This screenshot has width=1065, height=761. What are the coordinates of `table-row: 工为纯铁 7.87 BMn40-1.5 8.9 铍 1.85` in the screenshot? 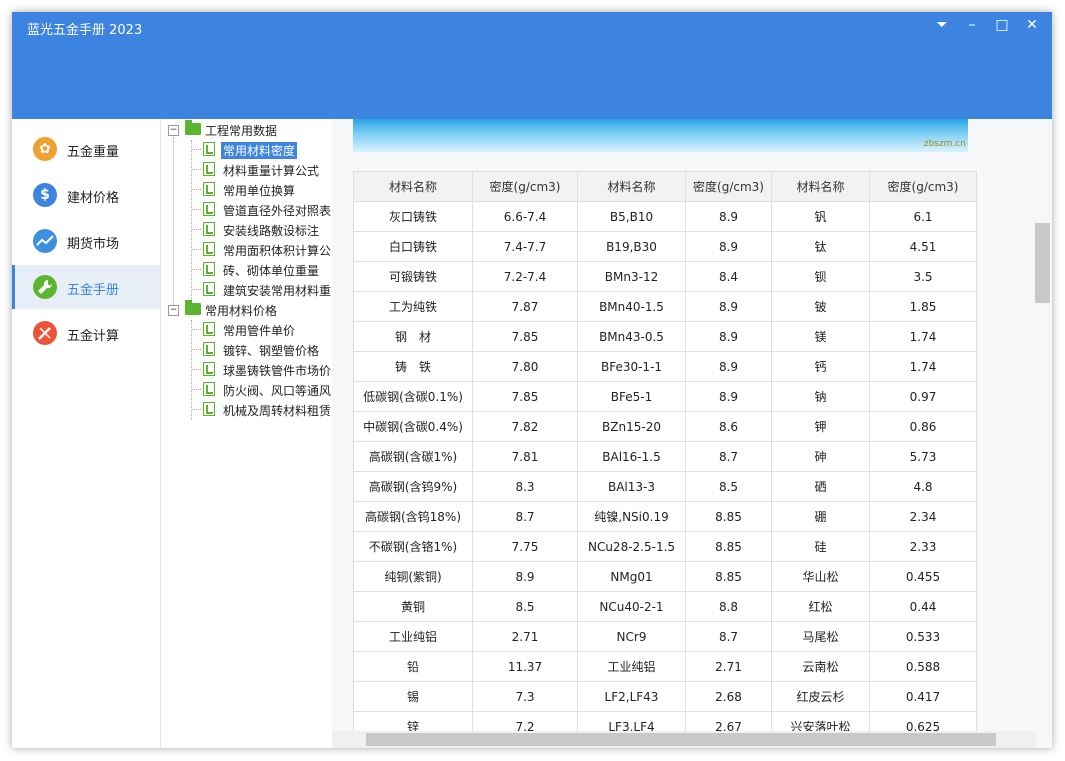 It's located at (665, 306).